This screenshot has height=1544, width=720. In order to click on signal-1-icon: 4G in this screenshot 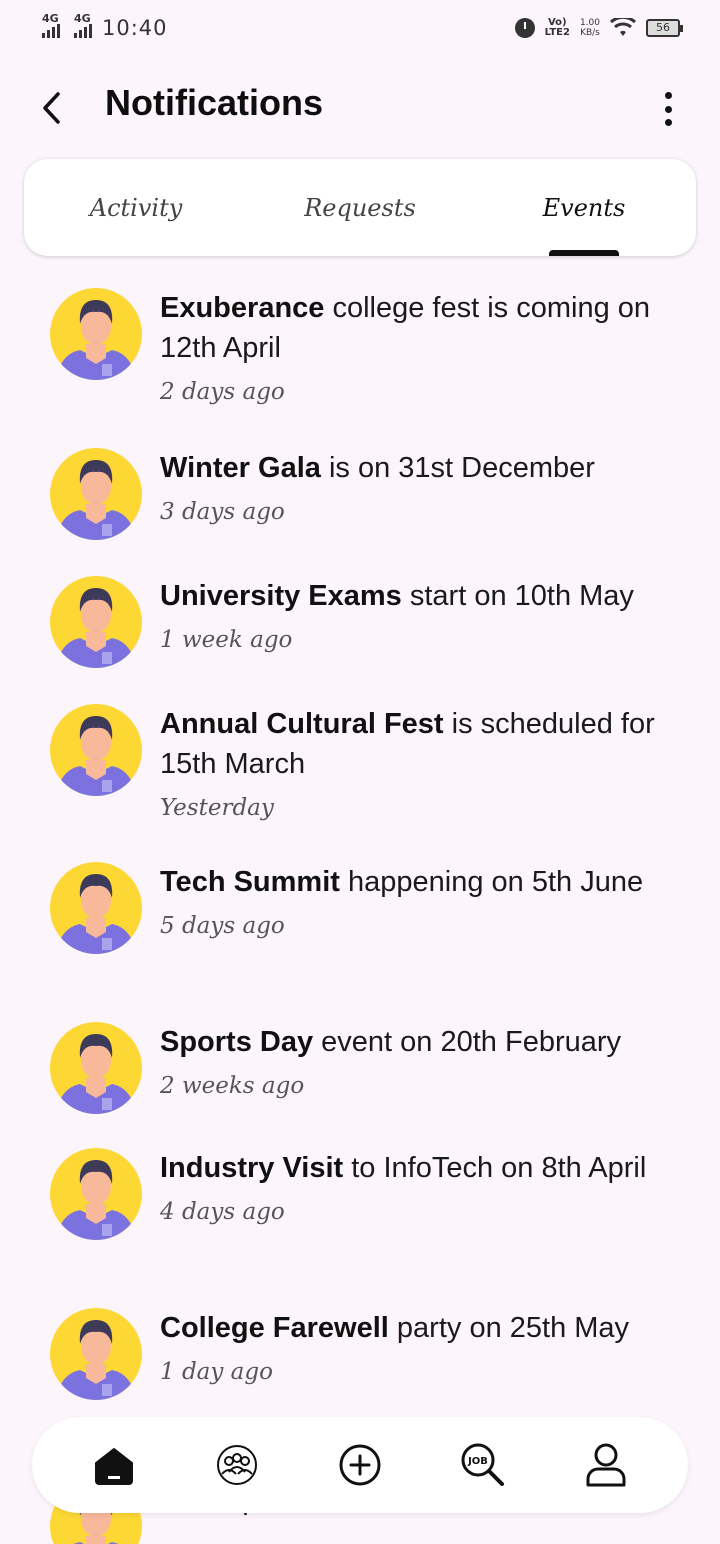, I will do `click(51, 25)`.